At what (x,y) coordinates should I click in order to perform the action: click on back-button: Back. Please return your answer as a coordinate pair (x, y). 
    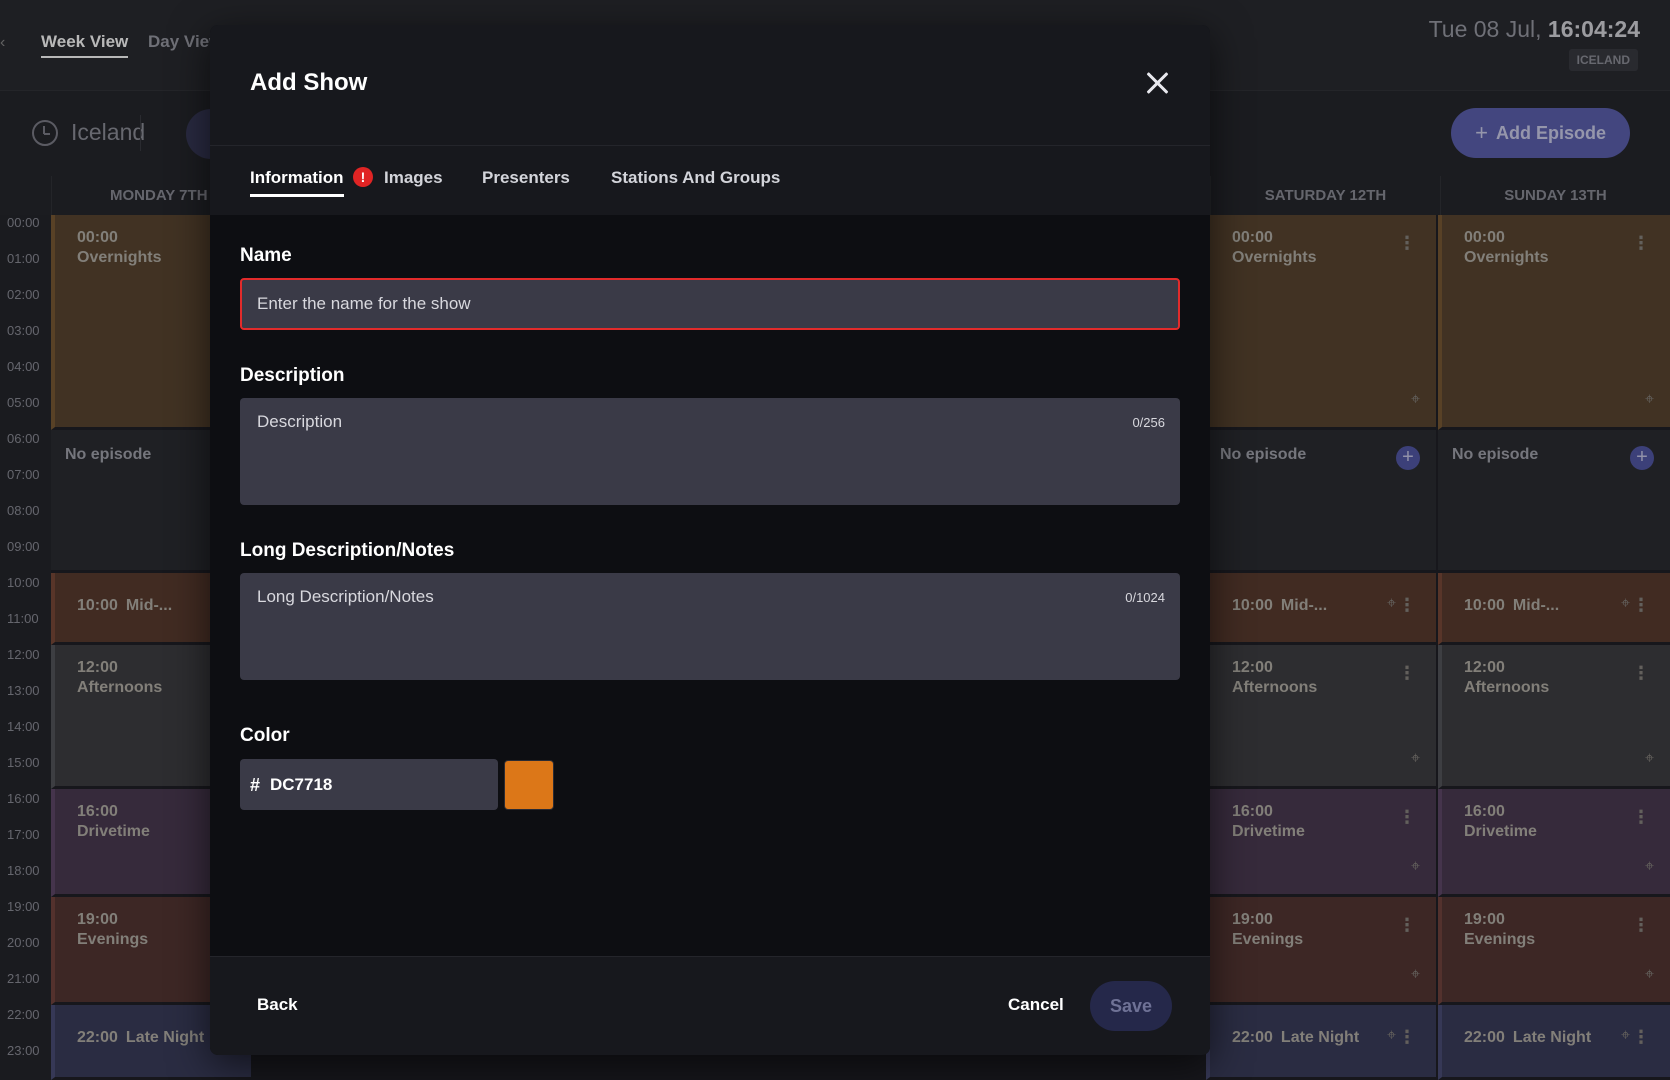
    Looking at the image, I should click on (277, 1005).